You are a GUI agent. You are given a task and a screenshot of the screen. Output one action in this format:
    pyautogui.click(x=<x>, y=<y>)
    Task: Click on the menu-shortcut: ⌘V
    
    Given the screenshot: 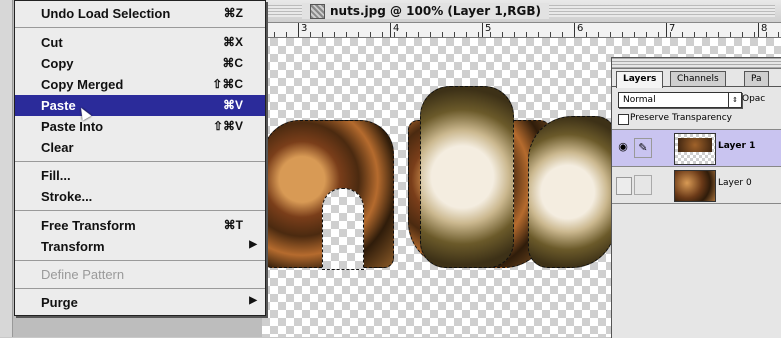 What is the action you would take?
    pyautogui.click(x=232, y=105)
    